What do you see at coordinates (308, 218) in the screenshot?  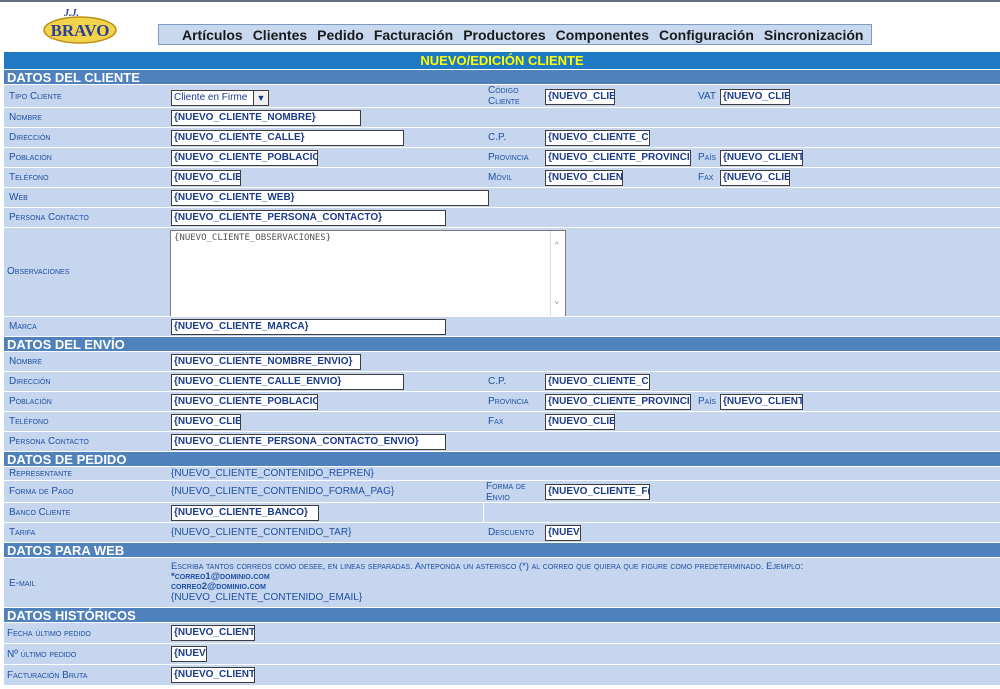 I see `persona-contacto-input: {NUEVO_CLIENTE_PERSONA_CONTACTO}` at bounding box center [308, 218].